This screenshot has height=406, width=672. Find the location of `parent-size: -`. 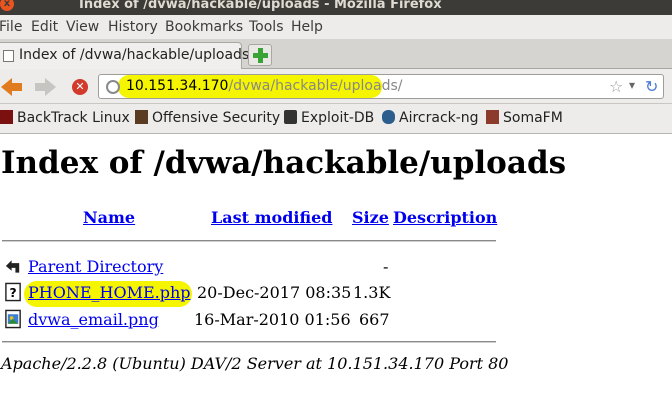

parent-size: - is located at coordinates (386, 266).